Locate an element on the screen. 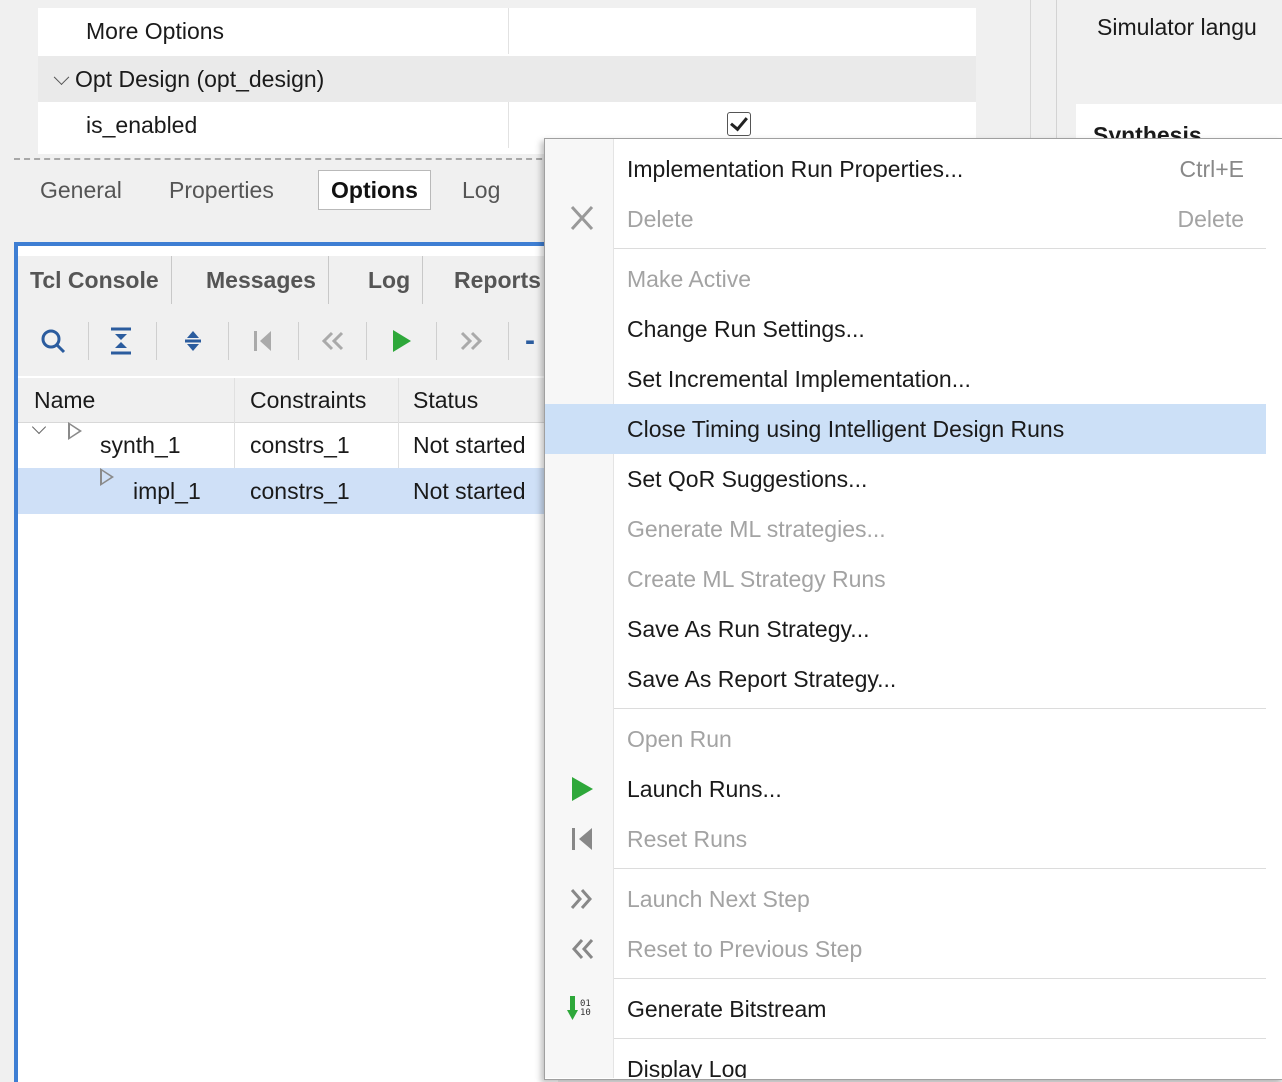  shortcut-label: Delete is located at coordinates (1210, 219).